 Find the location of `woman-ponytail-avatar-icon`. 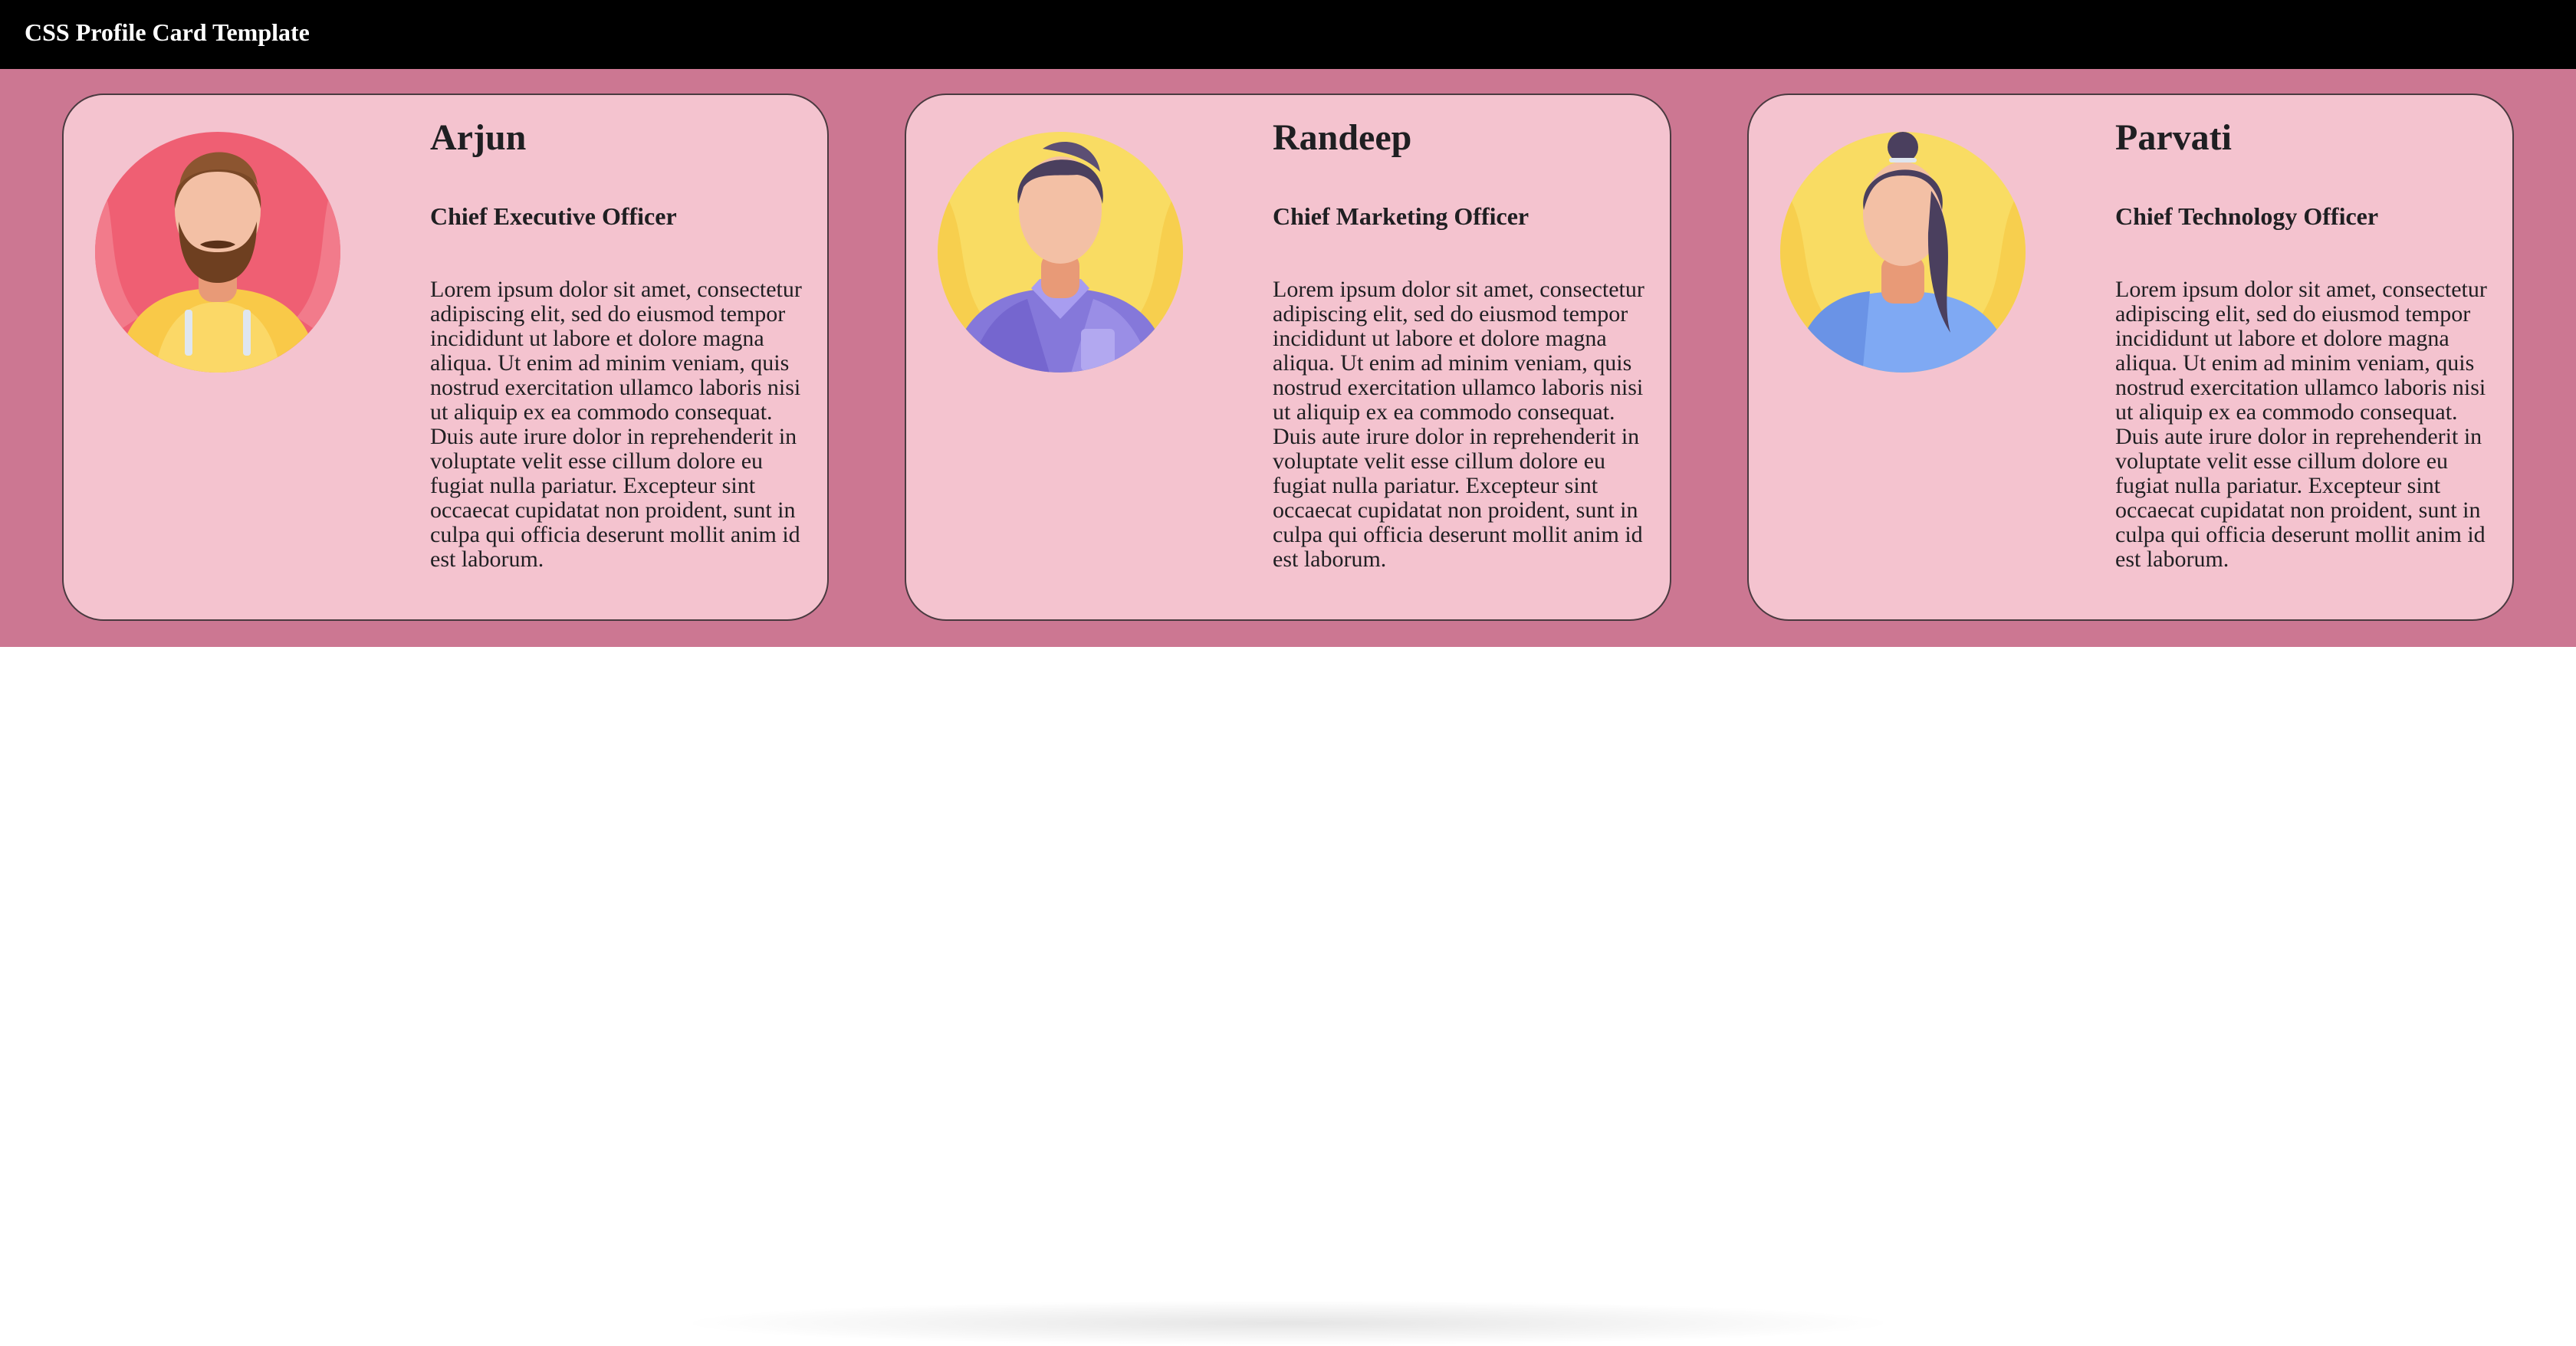

woman-ponytail-avatar-icon is located at coordinates (1903, 247).